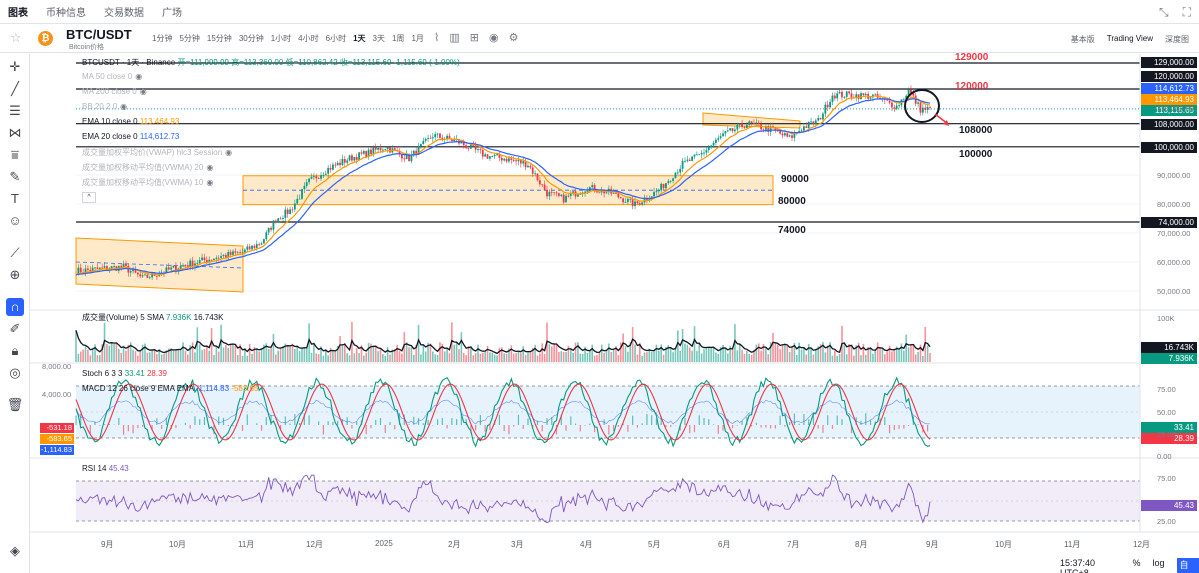 The width and height of the screenshot is (1199, 573). I want to click on legend-rsi: RSI 14 45.43, so click(105, 468).